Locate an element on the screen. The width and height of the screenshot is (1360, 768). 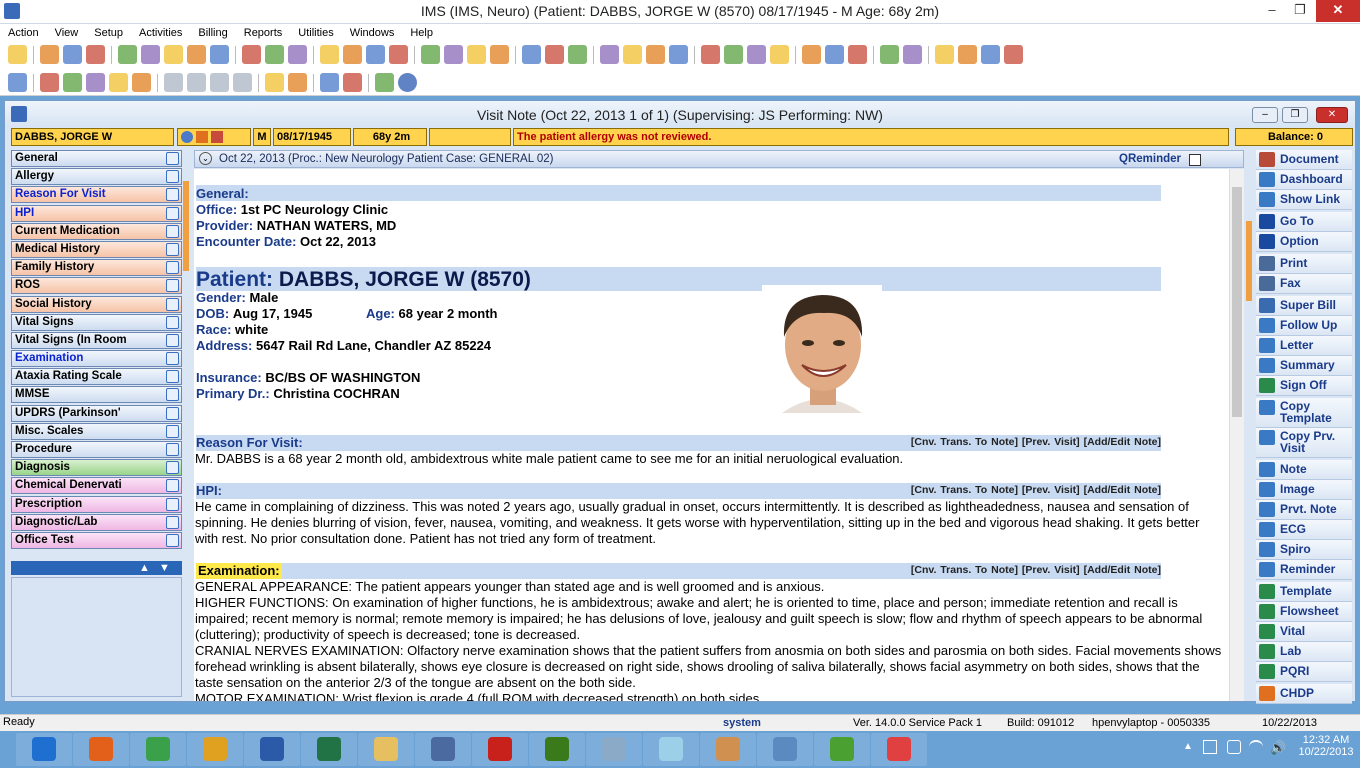
taskbar-ie-icon is located at coordinates (44, 749).